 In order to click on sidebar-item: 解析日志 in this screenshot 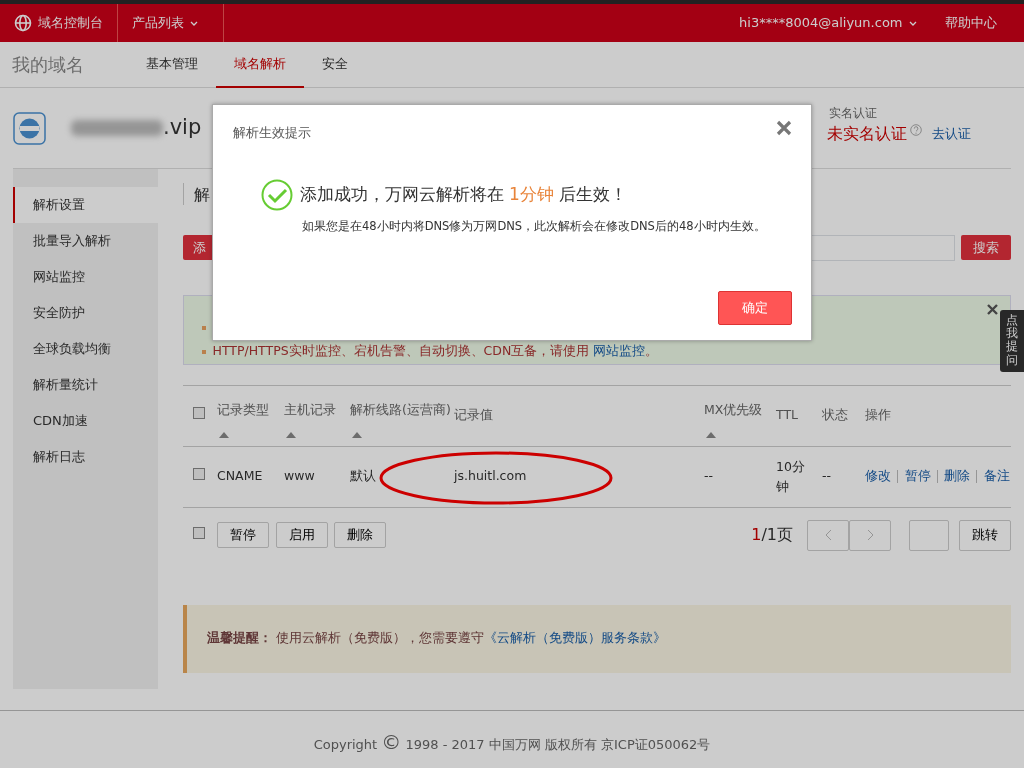, I will do `click(85, 457)`.